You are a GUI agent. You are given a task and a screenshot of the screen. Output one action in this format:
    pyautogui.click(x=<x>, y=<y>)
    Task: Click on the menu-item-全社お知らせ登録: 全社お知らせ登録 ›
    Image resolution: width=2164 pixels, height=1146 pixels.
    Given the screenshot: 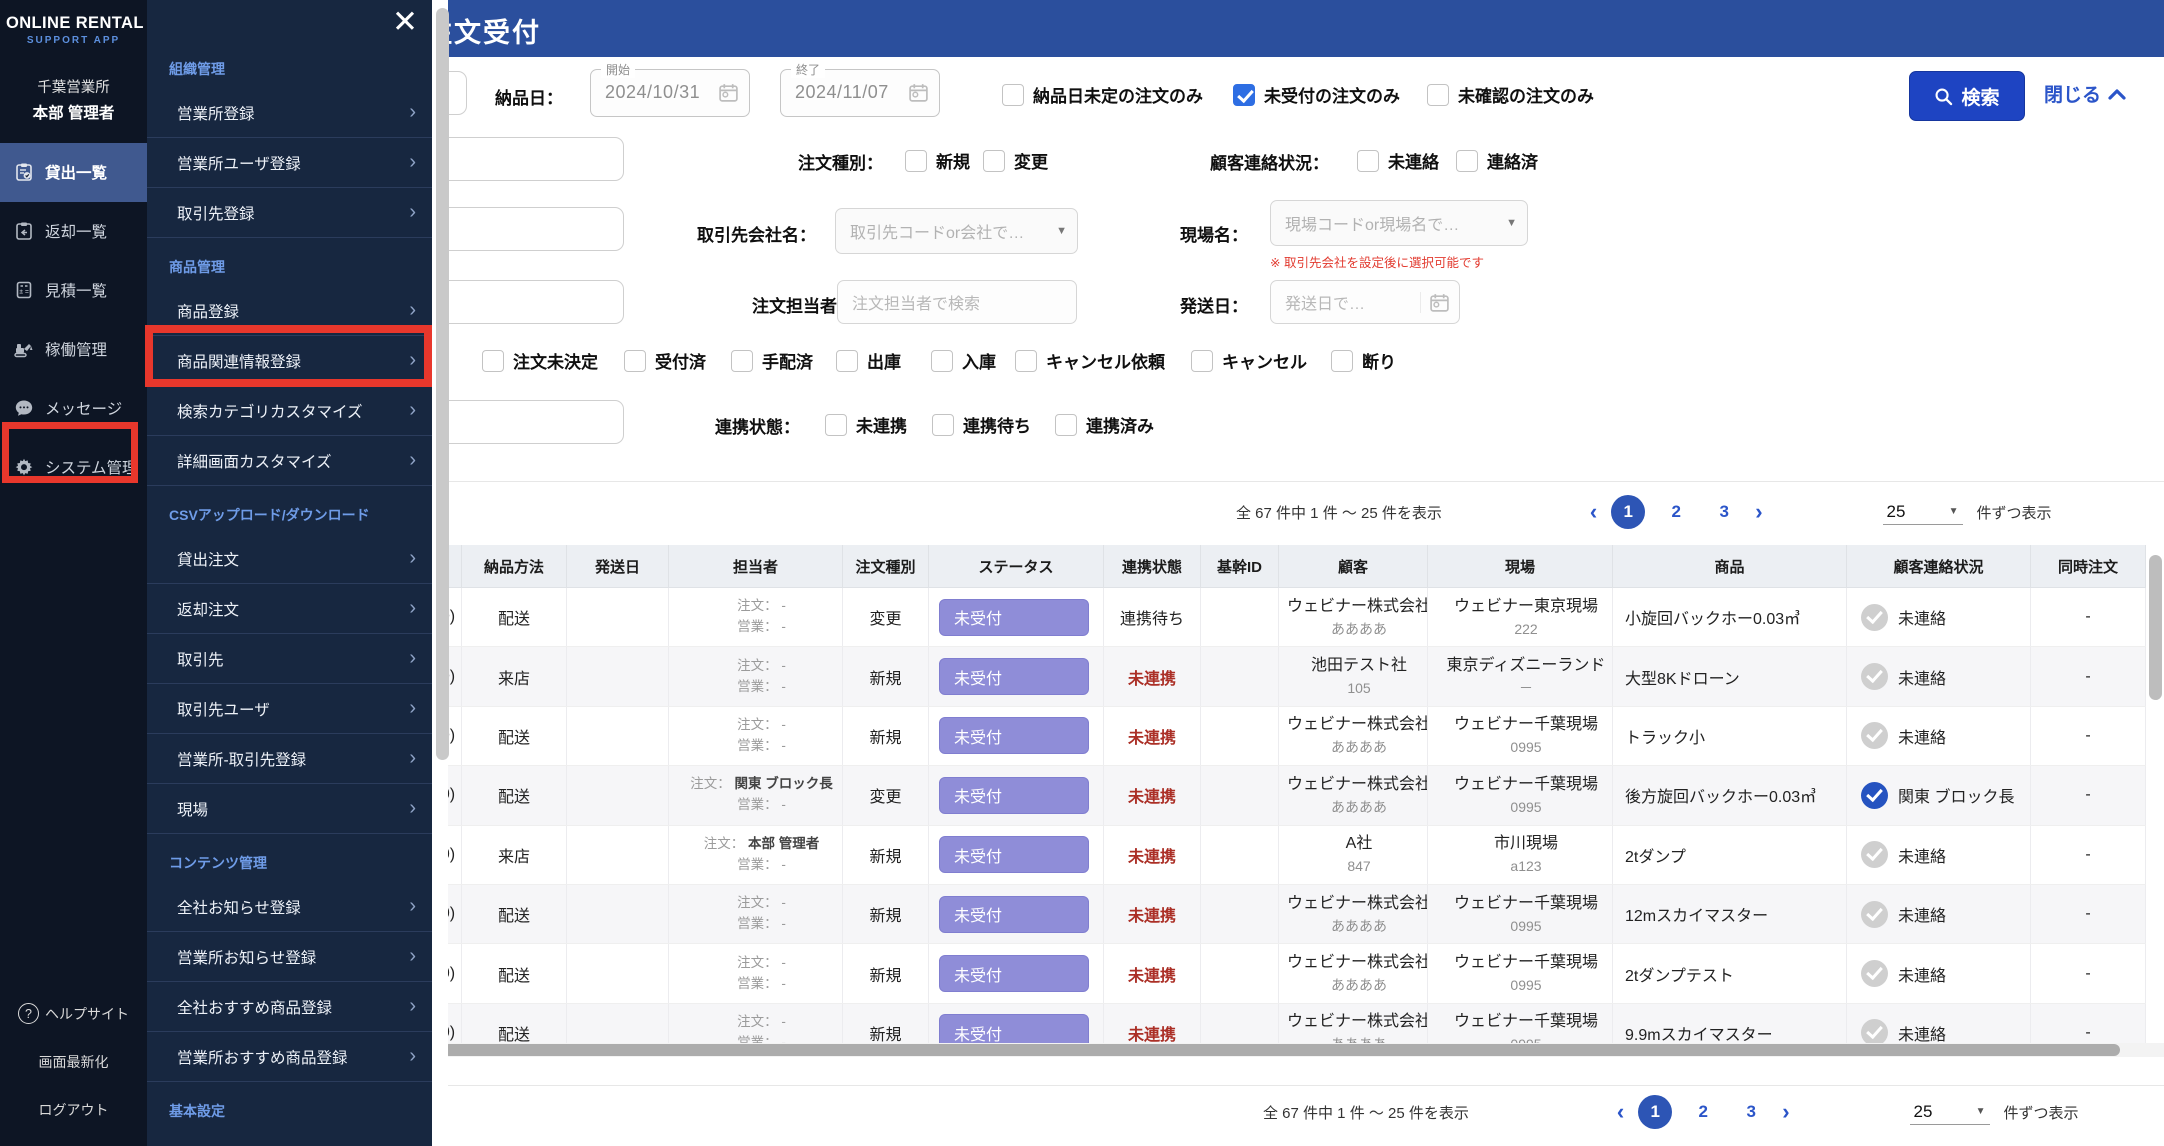 What is the action you would take?
    pyautogui.click(x=289, y=907)
    